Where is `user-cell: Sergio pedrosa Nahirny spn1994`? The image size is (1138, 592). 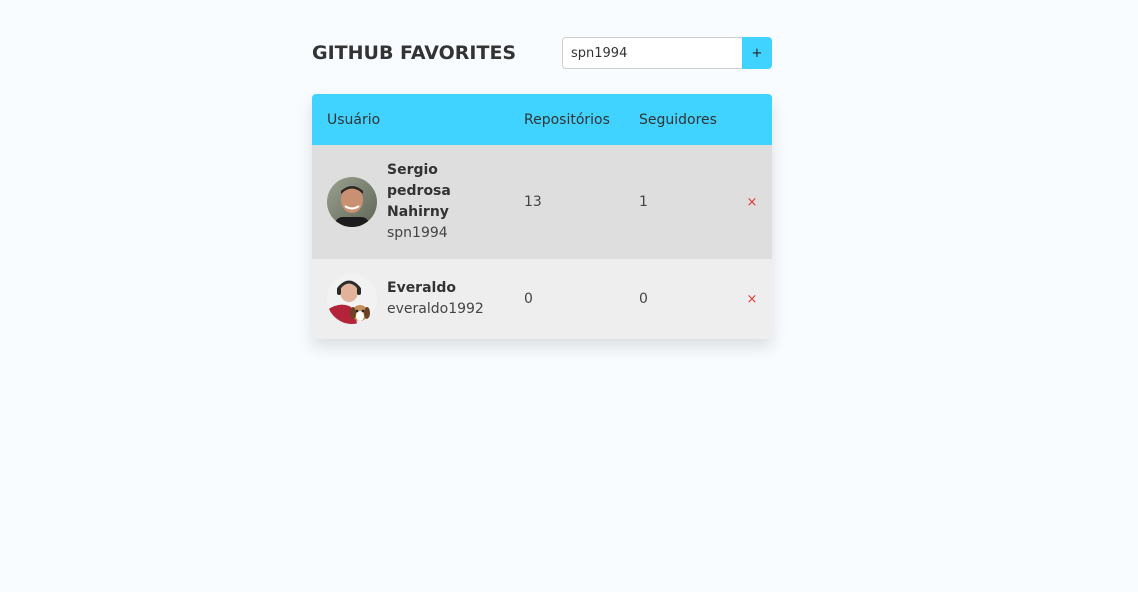 user-cell: Sergio pedrosa Nahirny spn1994 is located at coordinates (410, 202).